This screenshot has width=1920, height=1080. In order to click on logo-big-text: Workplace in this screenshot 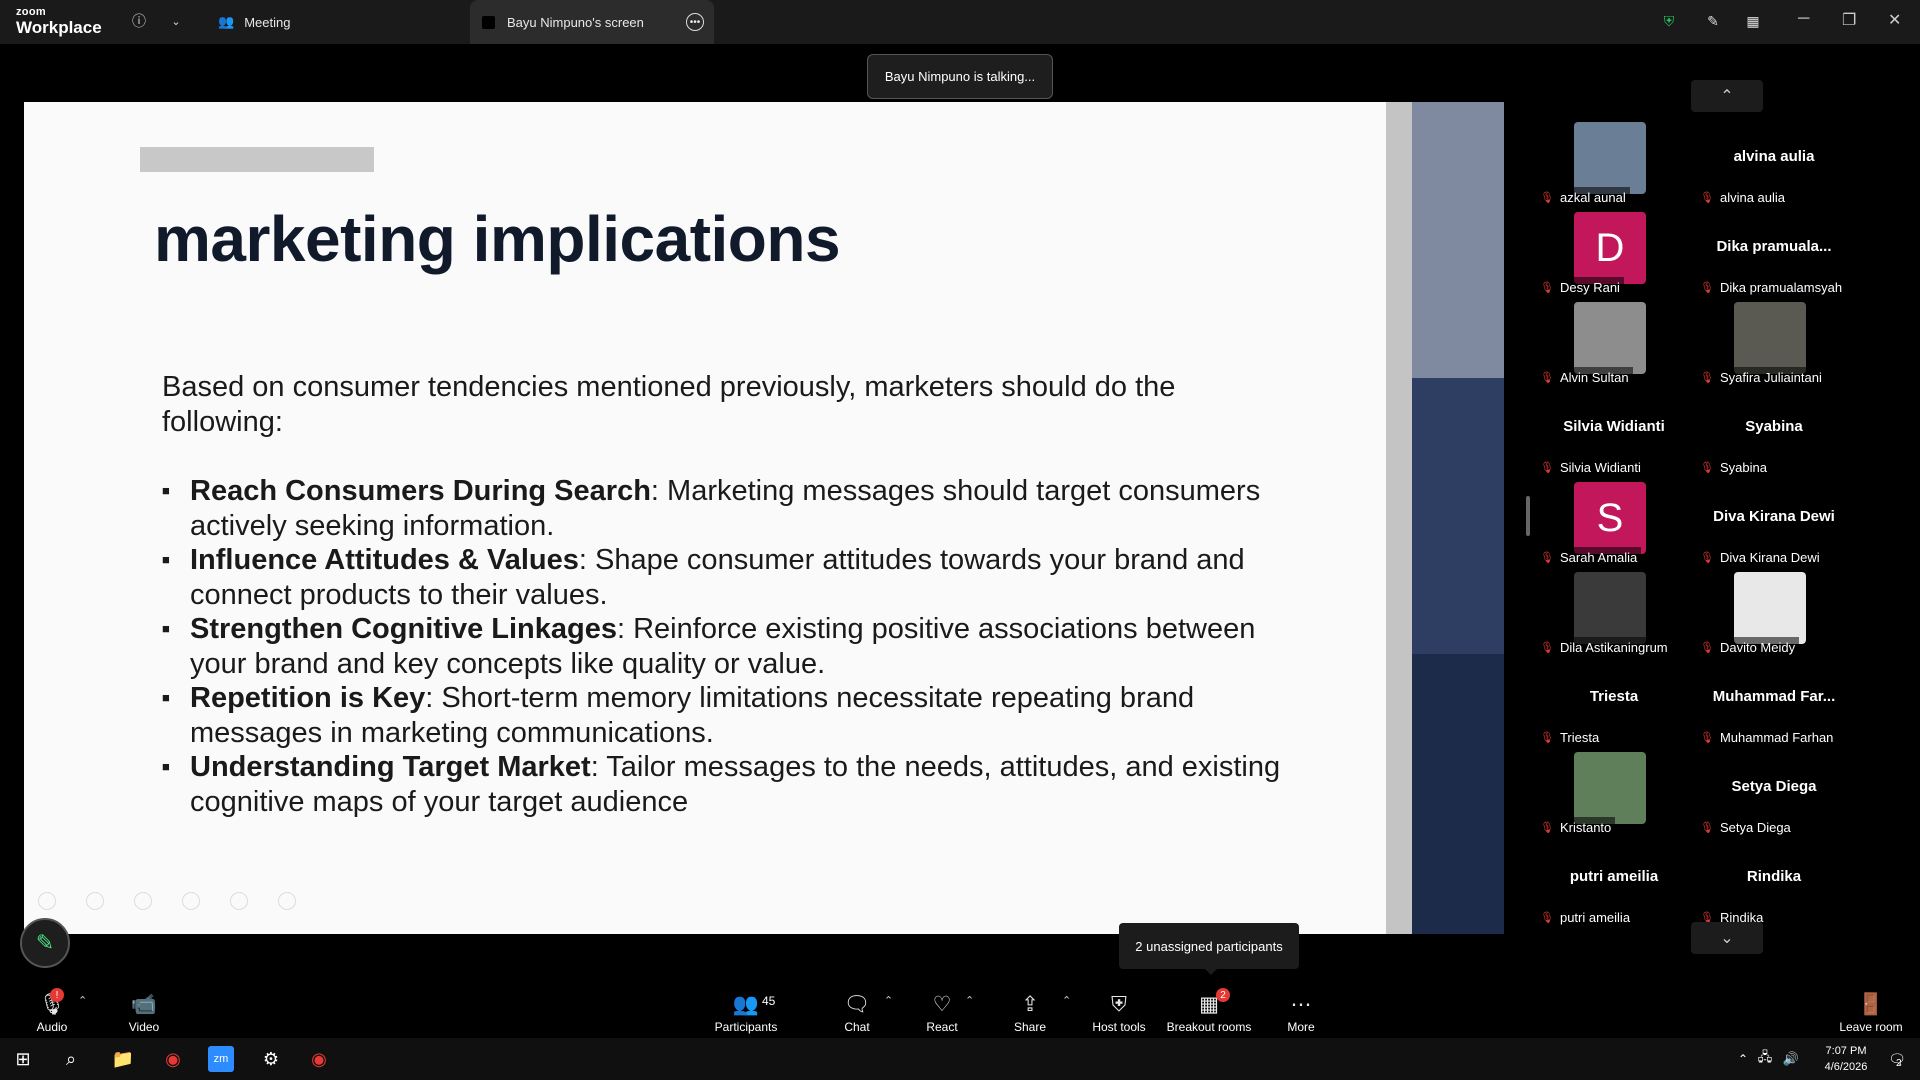, I will do `click(59, 27)`.